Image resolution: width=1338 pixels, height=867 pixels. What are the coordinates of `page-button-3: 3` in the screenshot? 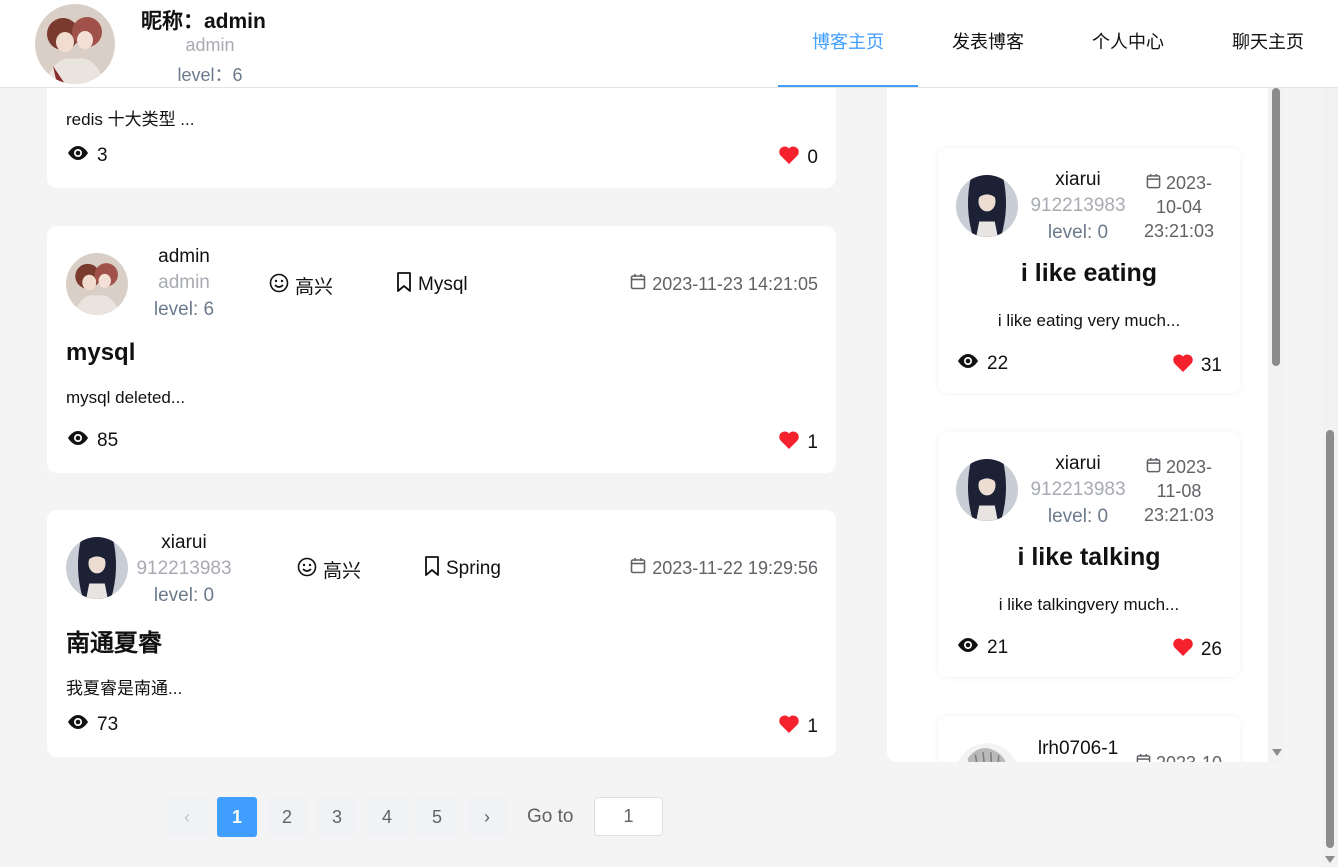 It's located at (337, 817).